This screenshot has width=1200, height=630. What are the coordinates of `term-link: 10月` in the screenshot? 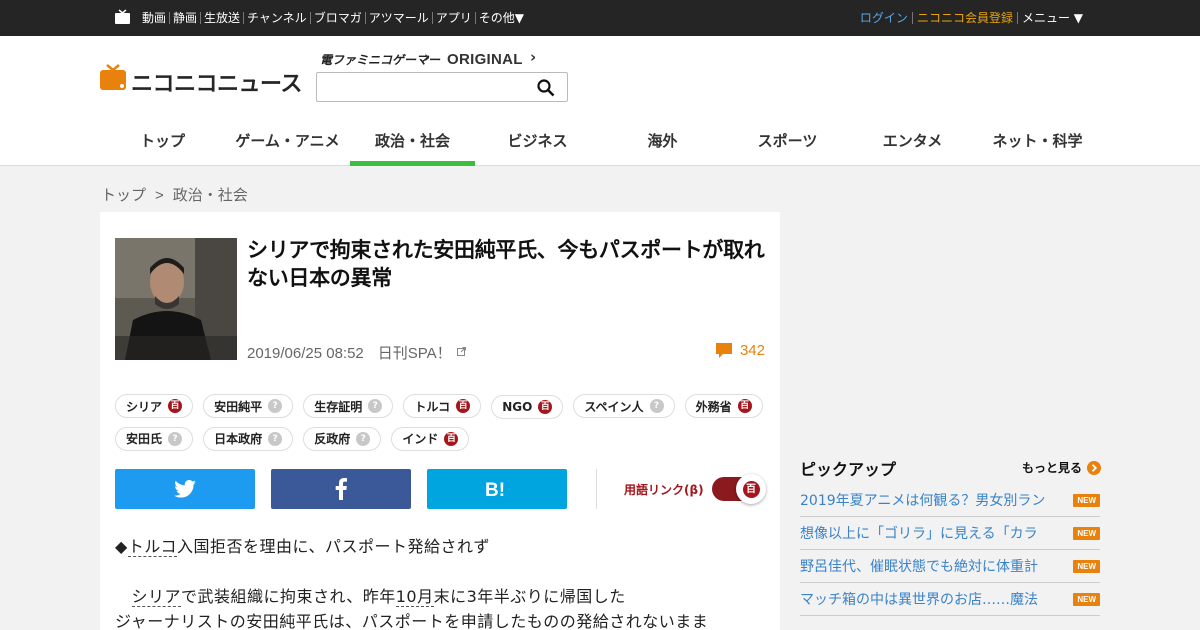 It's located at (414, 597).